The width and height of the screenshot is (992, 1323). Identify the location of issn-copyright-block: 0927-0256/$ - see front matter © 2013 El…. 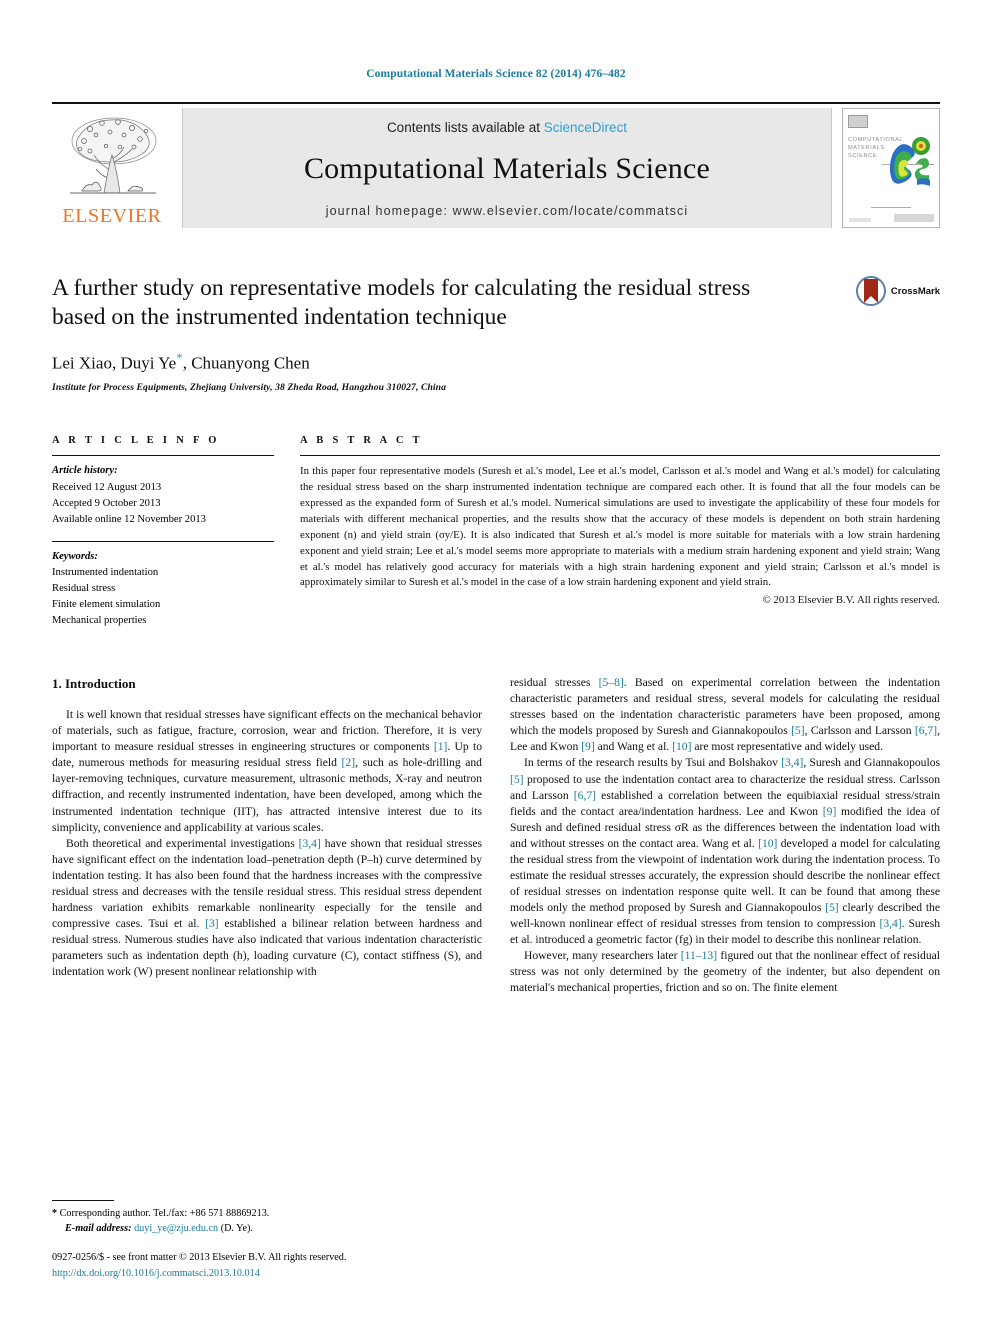
(258, 1265).